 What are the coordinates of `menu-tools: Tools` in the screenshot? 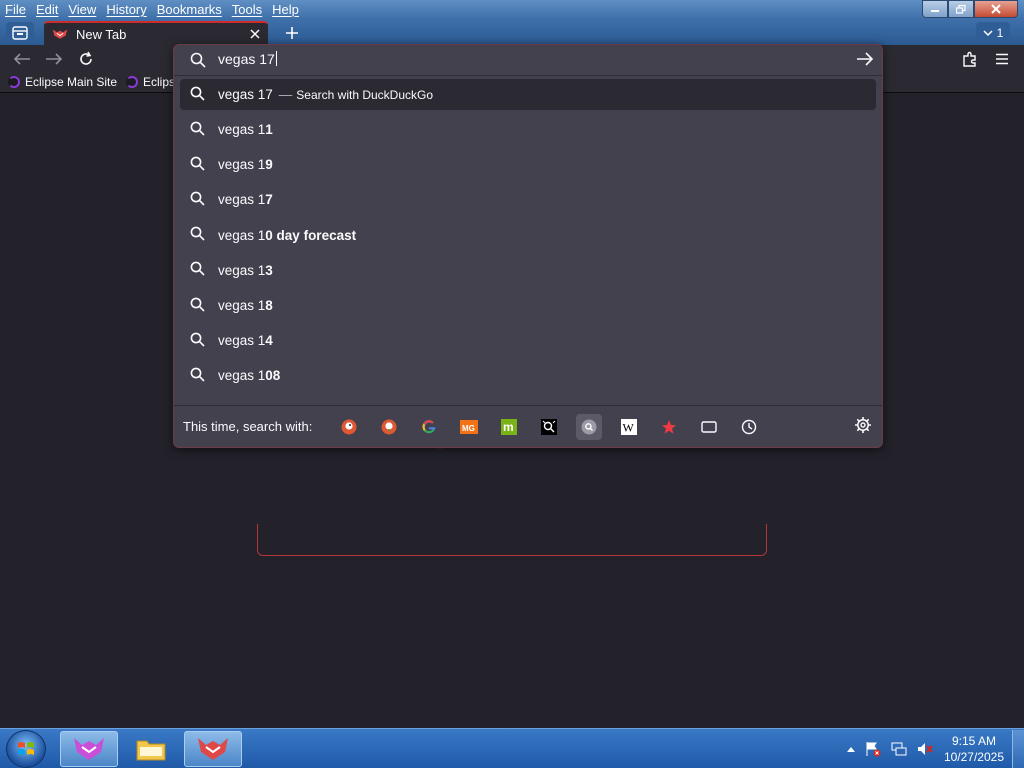 It's located at (247, 10).